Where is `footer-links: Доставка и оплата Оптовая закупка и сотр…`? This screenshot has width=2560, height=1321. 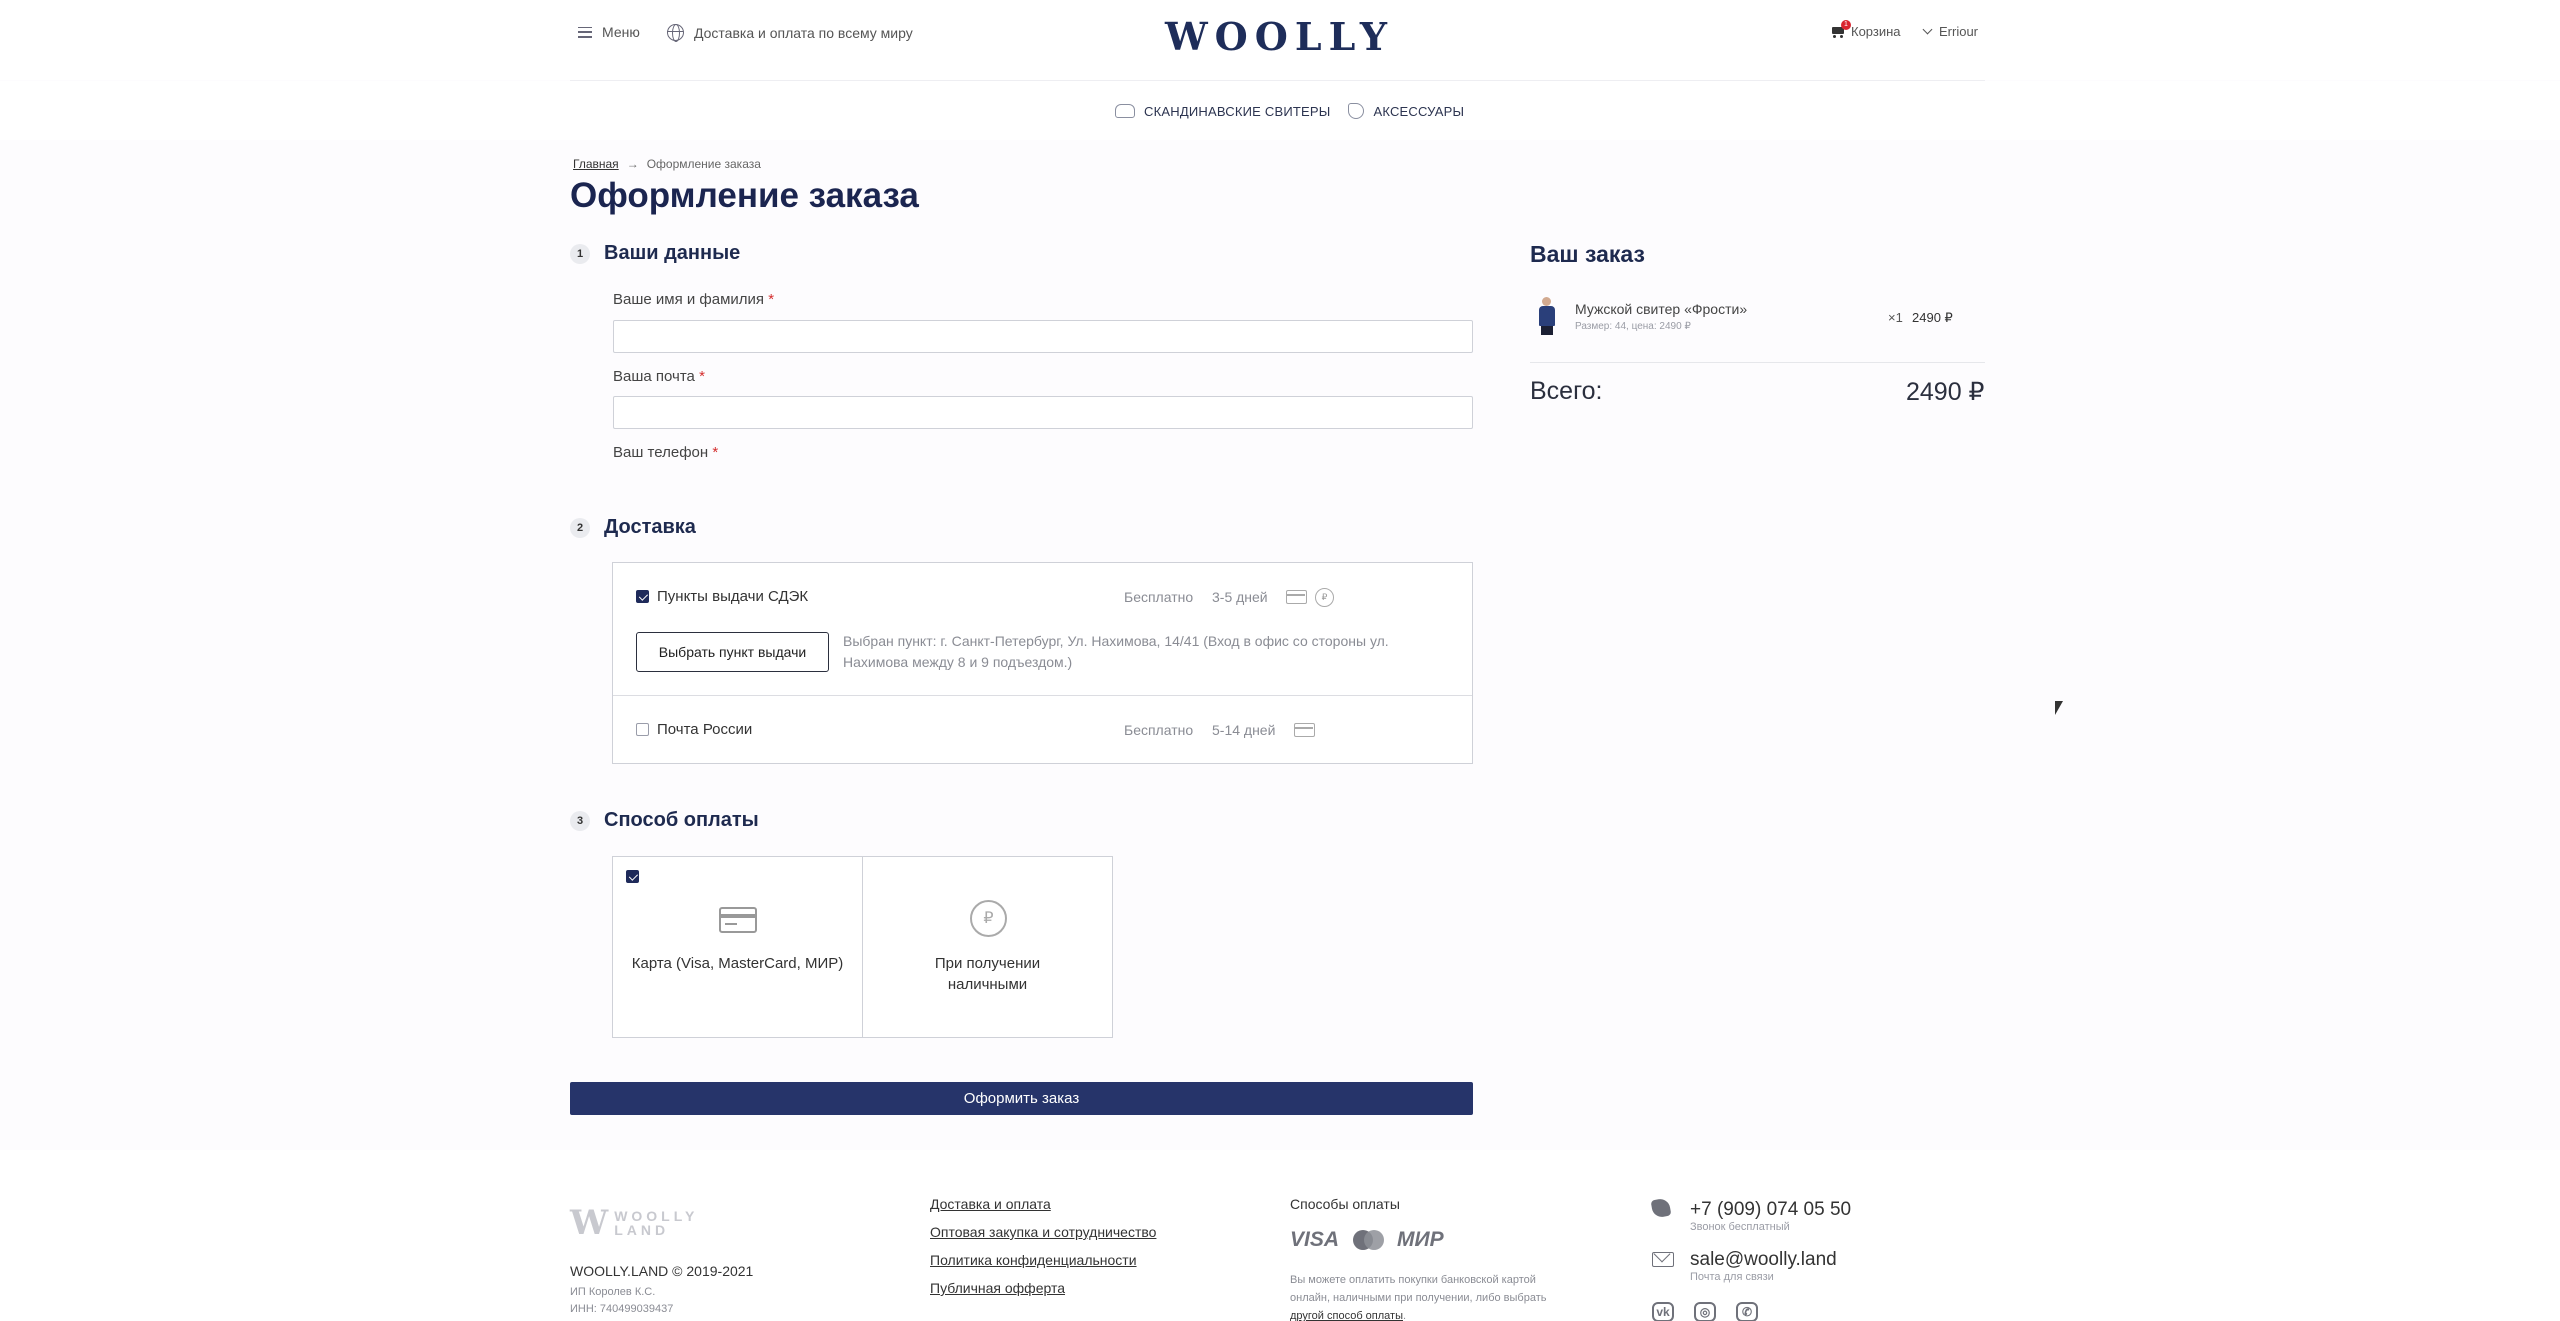 footer-links: Доставка и оплата Оптовая закупка и сотр… is located at coordinates (1043, 1246).